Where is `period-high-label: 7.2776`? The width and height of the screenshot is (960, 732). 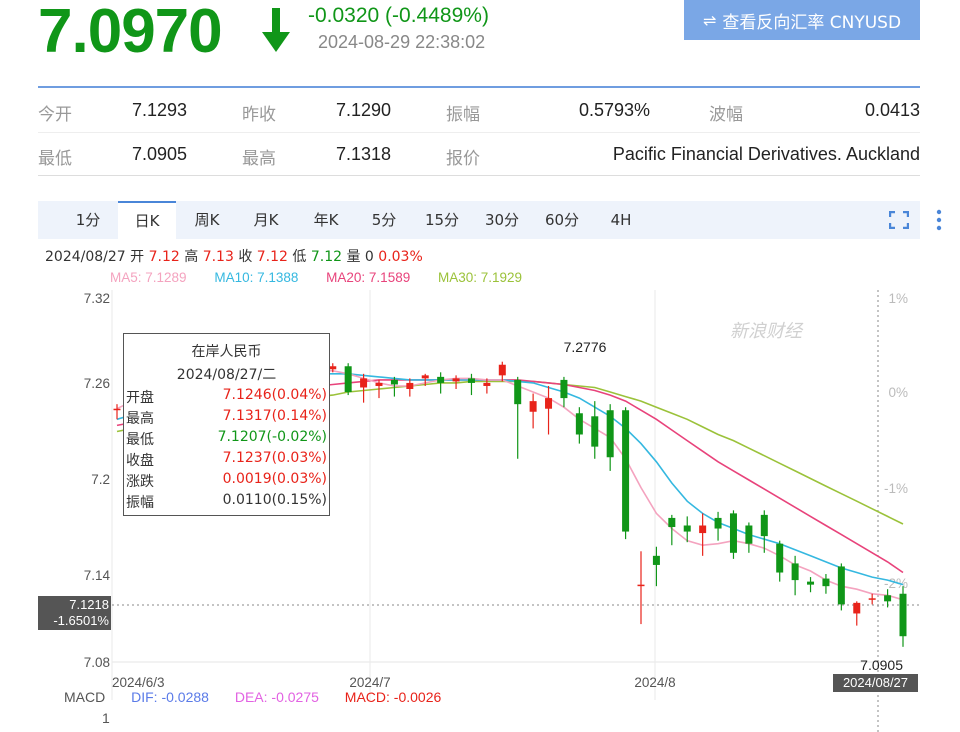 period-high-label: 7.2776 is located at coordinates (585, 347).